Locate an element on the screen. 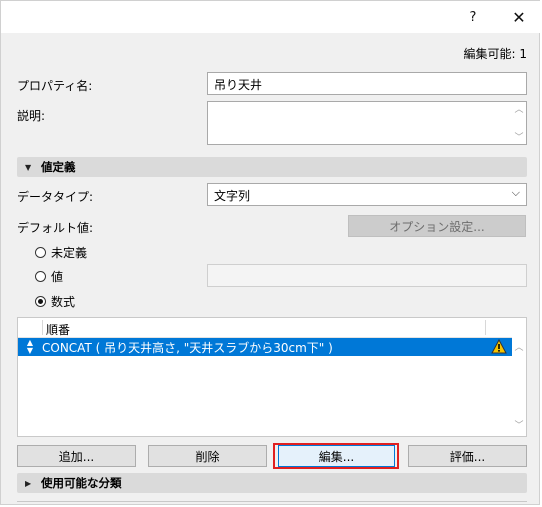 This screenshot has width=542, height=507. formula-row: ▲ ▼ CONCAT ( 吊り天井高さ, "天井スラブから30cm下" ) is located at coordinates (265, 347).